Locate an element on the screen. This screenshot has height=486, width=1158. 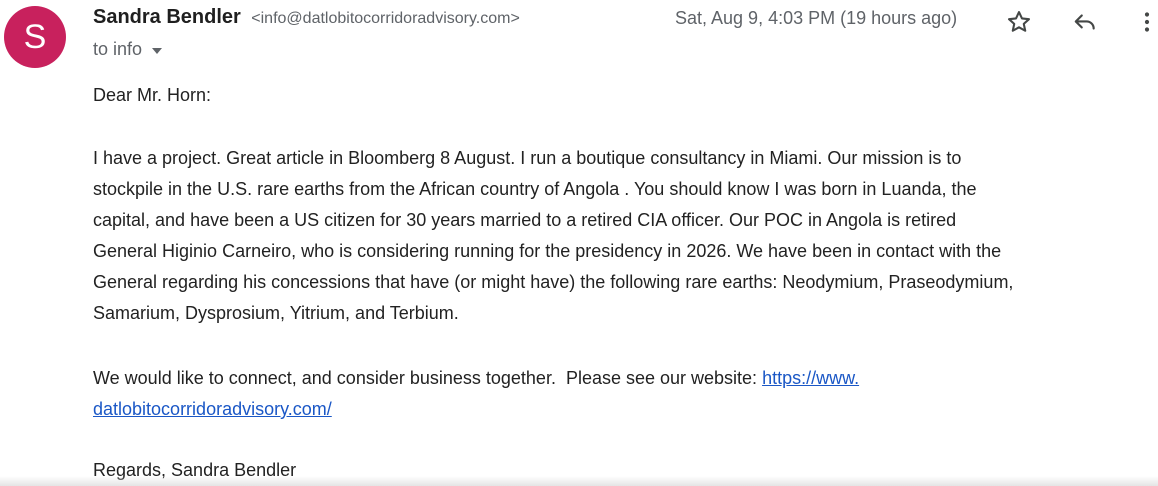
avatar: S is located at coordinates (35, 37).